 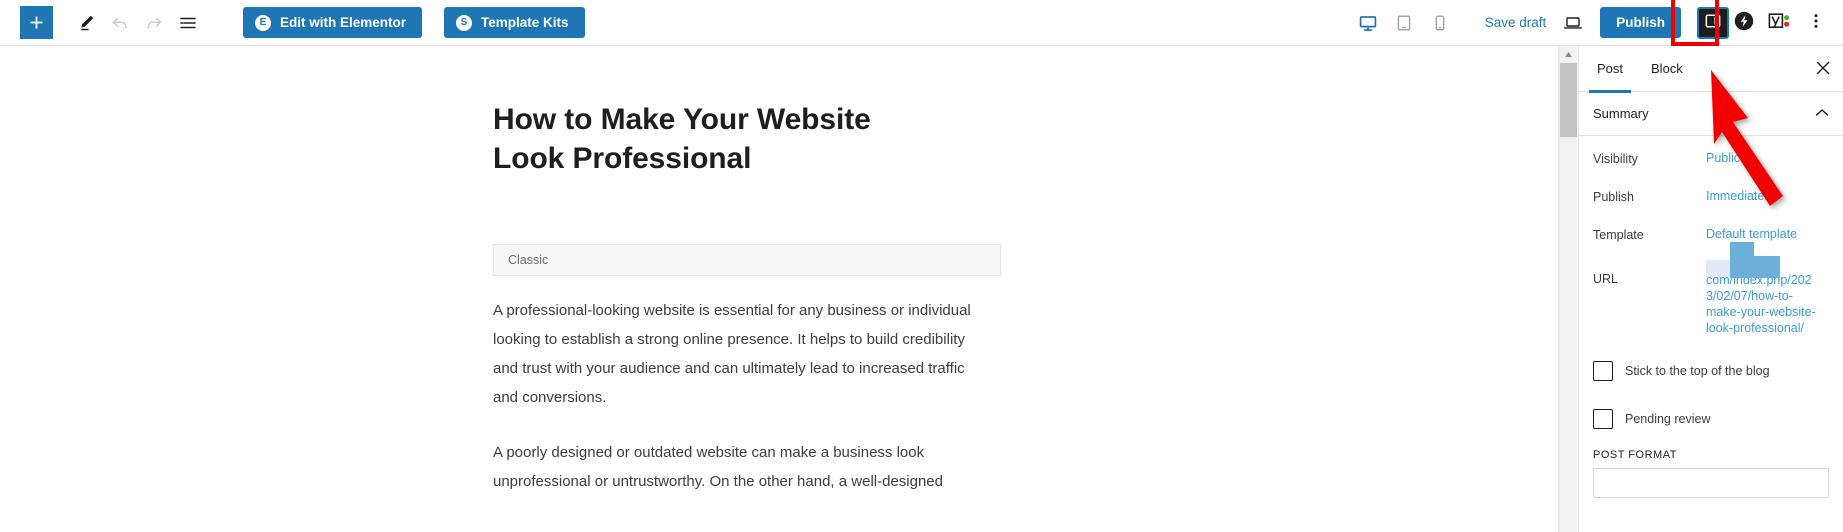 I want to click on three-dots-vertical-icon, so click(x=1816, y=22).